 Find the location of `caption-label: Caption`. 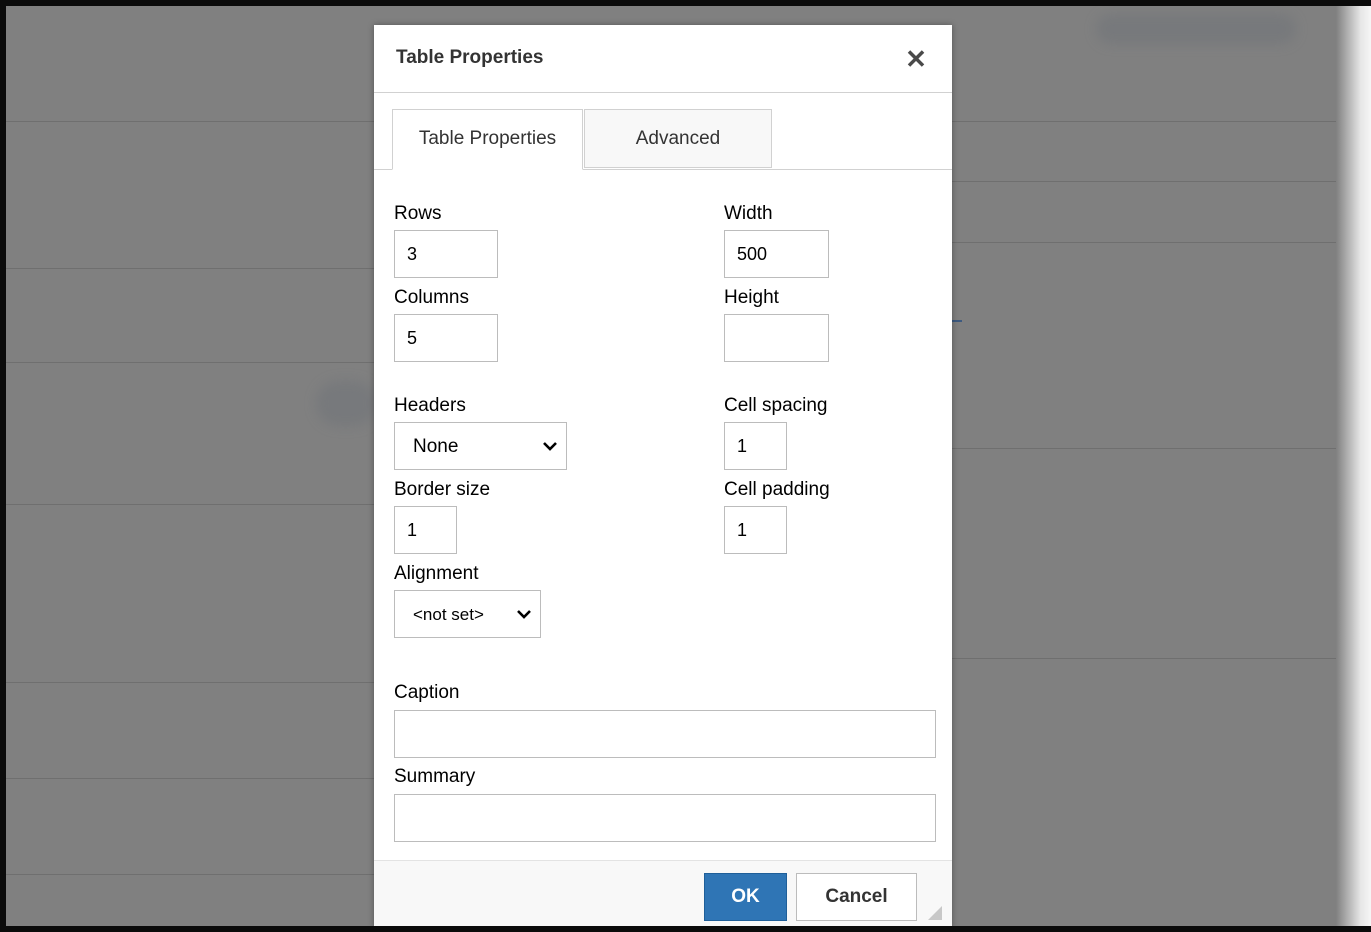

caption-label: Caption is located at coordinates (427, 692).